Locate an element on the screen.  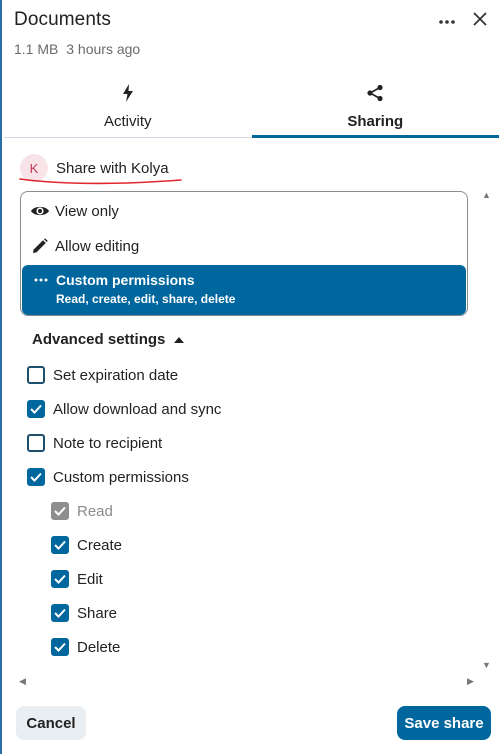
file-title: Documents is located at coordinates (62, 19).